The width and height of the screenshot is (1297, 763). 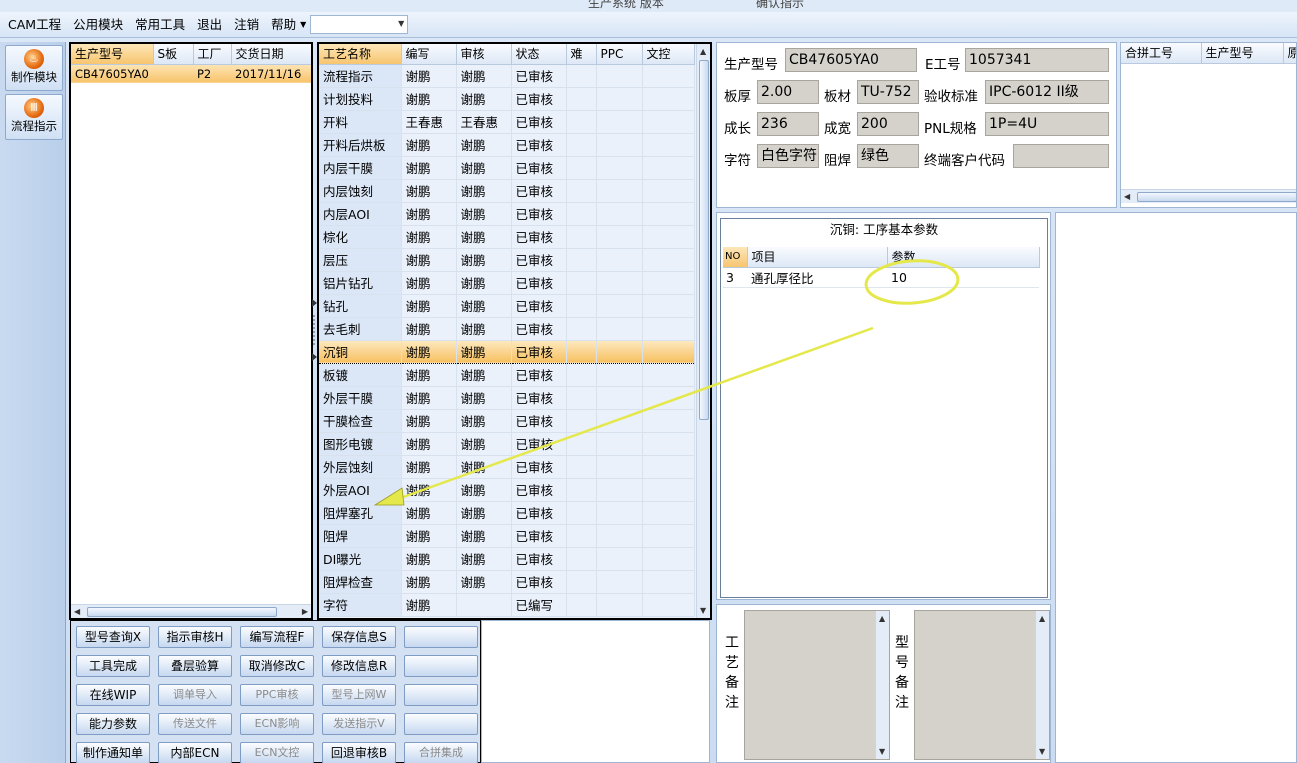 I want to click on combine-col-extra: 原, so click(x=1289, y=53).